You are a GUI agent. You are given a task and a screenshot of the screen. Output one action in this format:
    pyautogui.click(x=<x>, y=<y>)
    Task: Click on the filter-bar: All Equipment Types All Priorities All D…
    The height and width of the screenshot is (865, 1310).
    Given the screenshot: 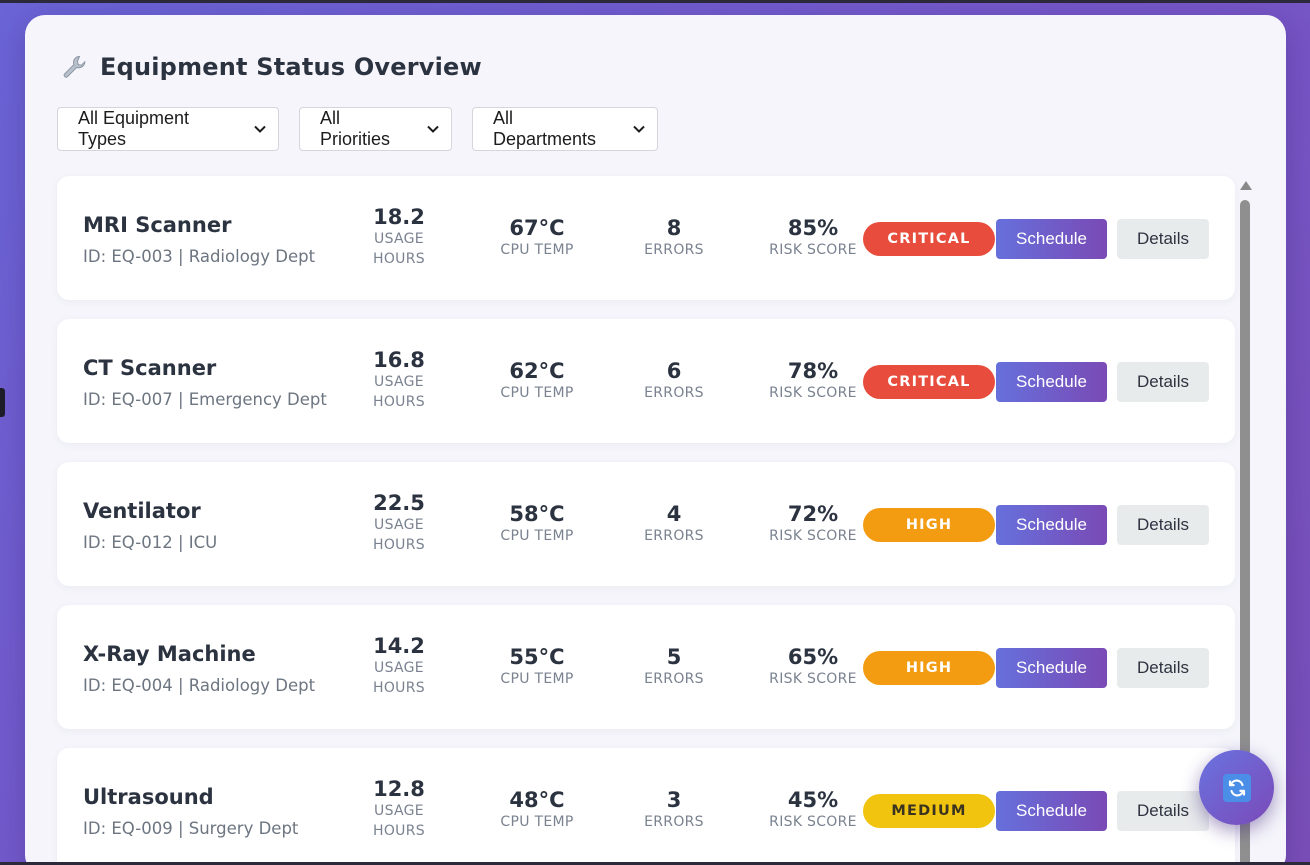 What is the action you would take?
    pyautogui.click(x=367, y=129)
    